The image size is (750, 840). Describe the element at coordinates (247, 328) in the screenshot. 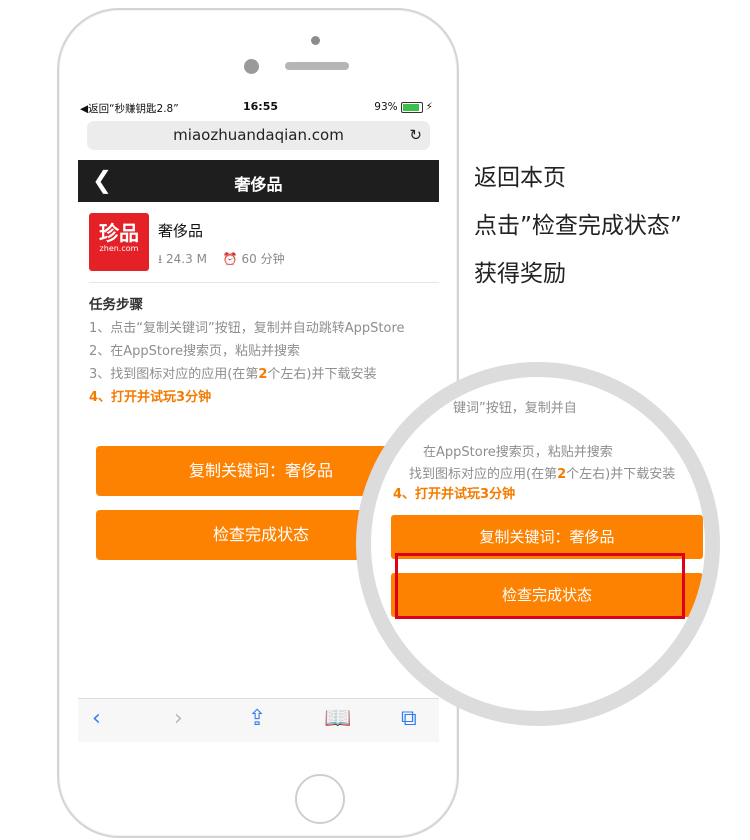

I see `step-1: 1、点击“复制关键词”按钮，复制并自动跳转AppStore` at that location.